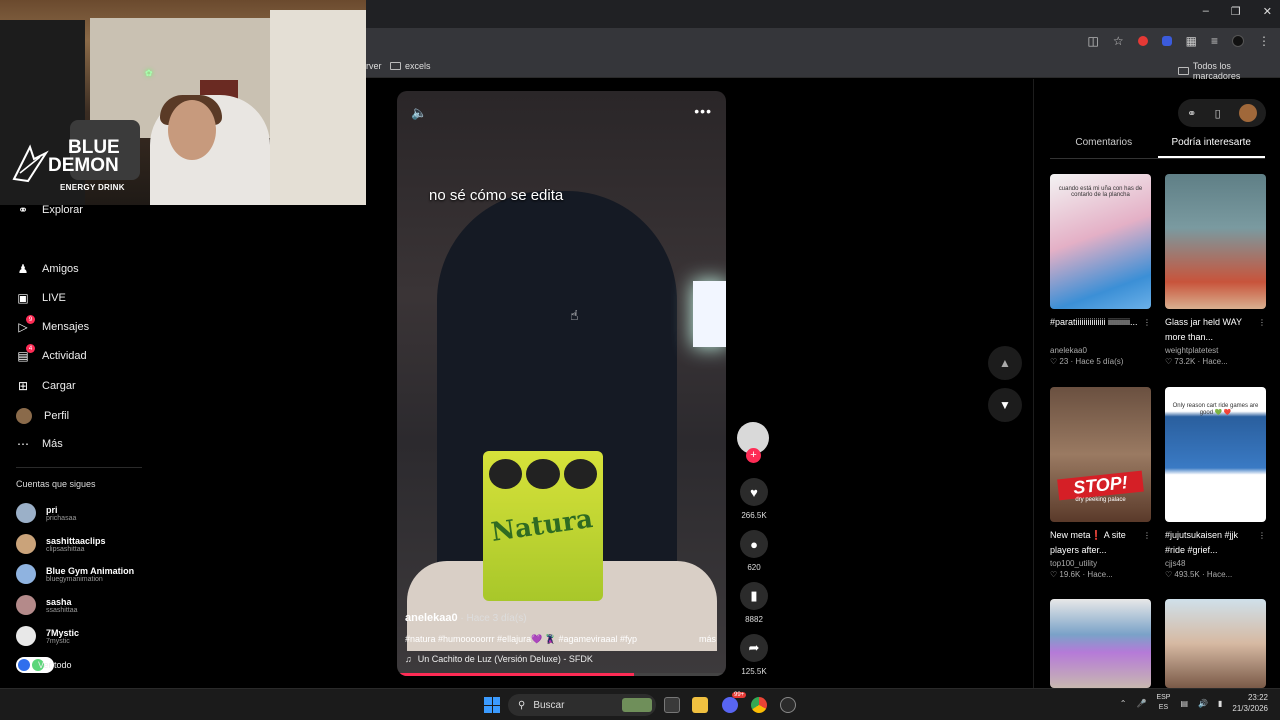 The width and height of the screenshot is (1280, 720). What do you see at coordinates (1236, 11) in the screenshot?
I see `restore-button: ❐` at bounding box center [1236, 11].